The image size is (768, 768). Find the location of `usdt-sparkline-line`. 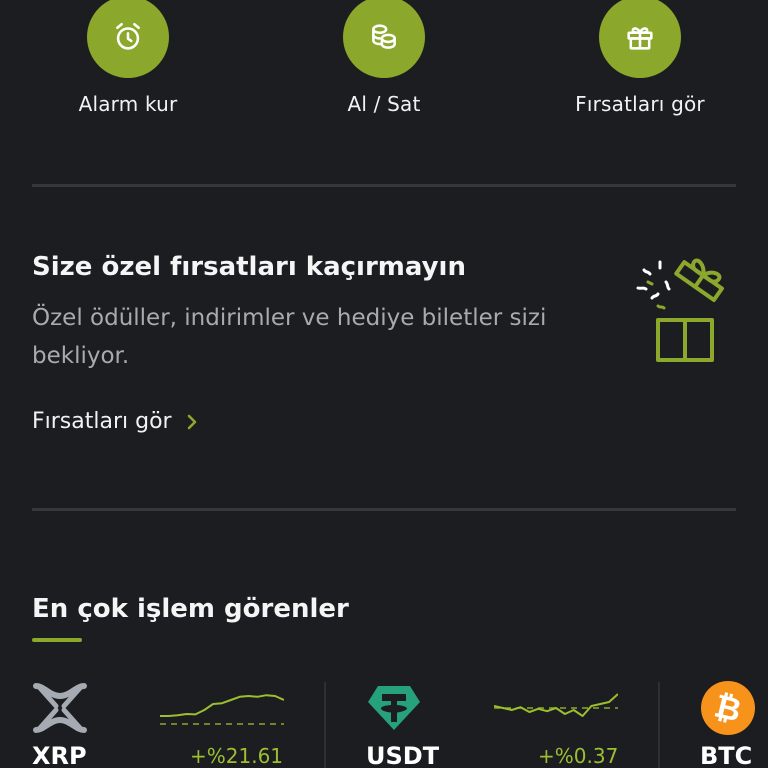

usdt-sparkline-line is located at coordinates (556, 705).